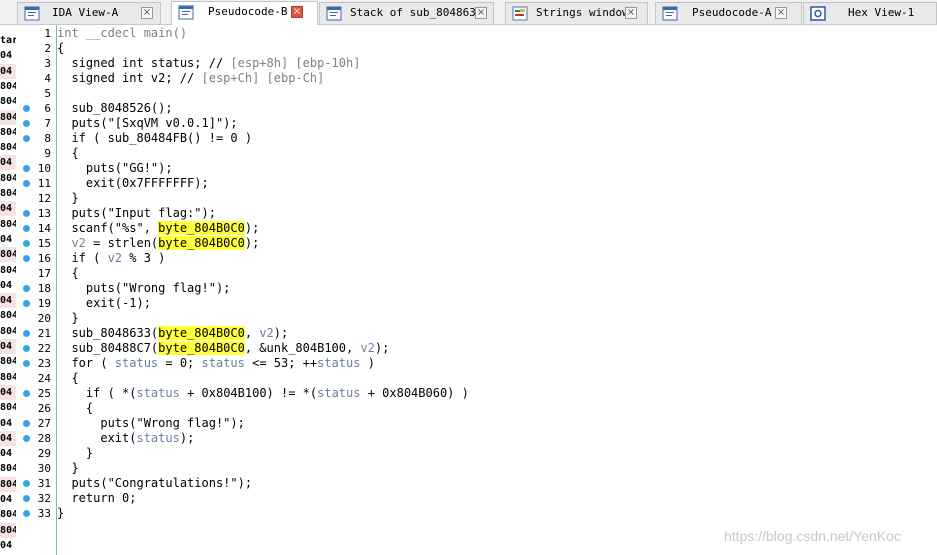  I want to click on gutter-line: 11, so click(35, 183).